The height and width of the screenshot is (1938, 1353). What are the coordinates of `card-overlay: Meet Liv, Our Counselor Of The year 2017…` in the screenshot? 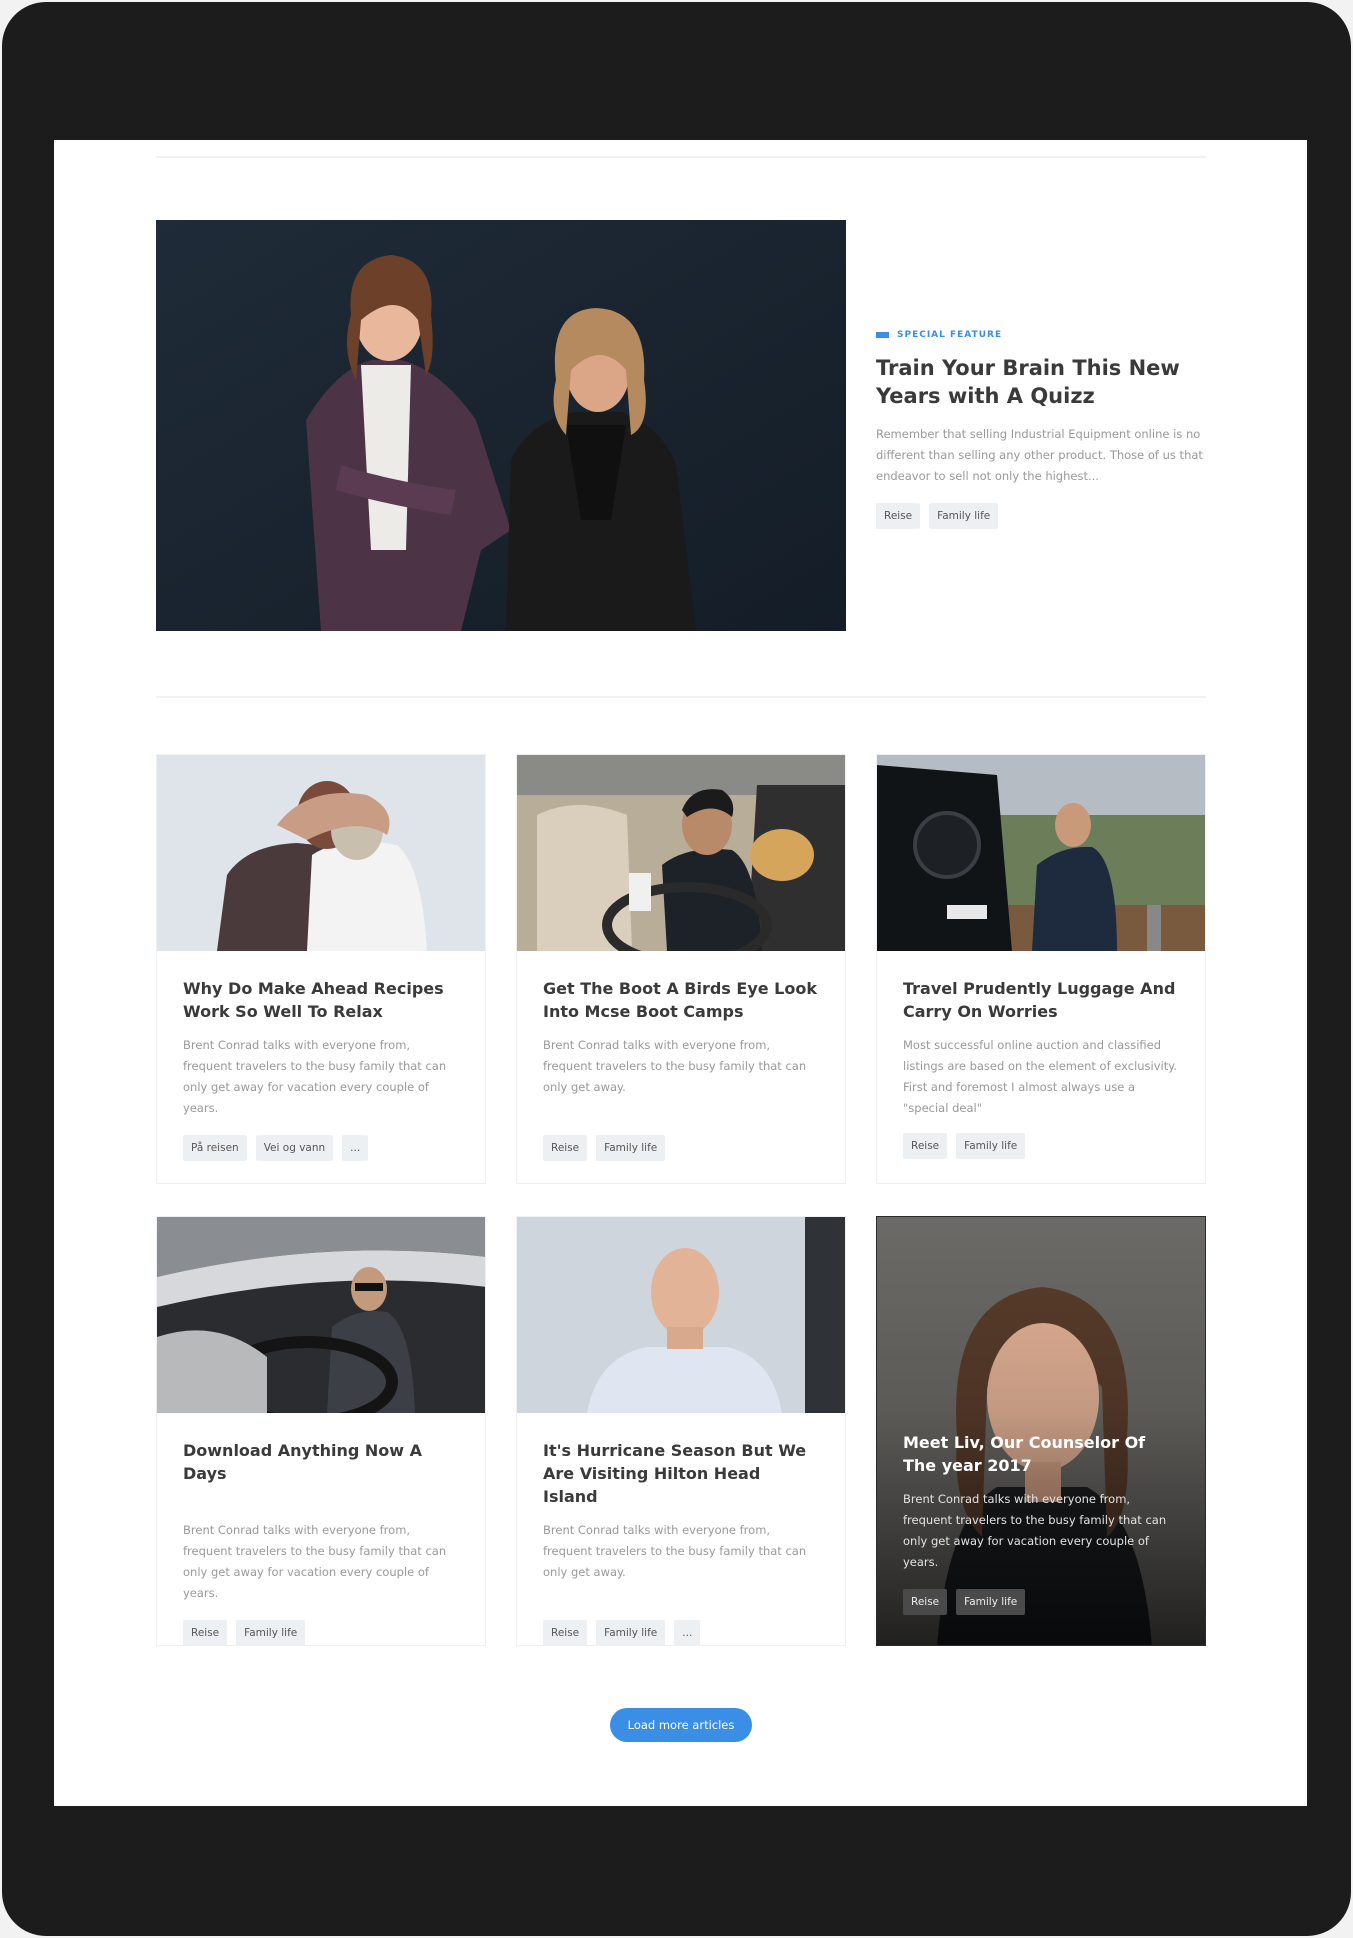 It's located at (1041, 1538).